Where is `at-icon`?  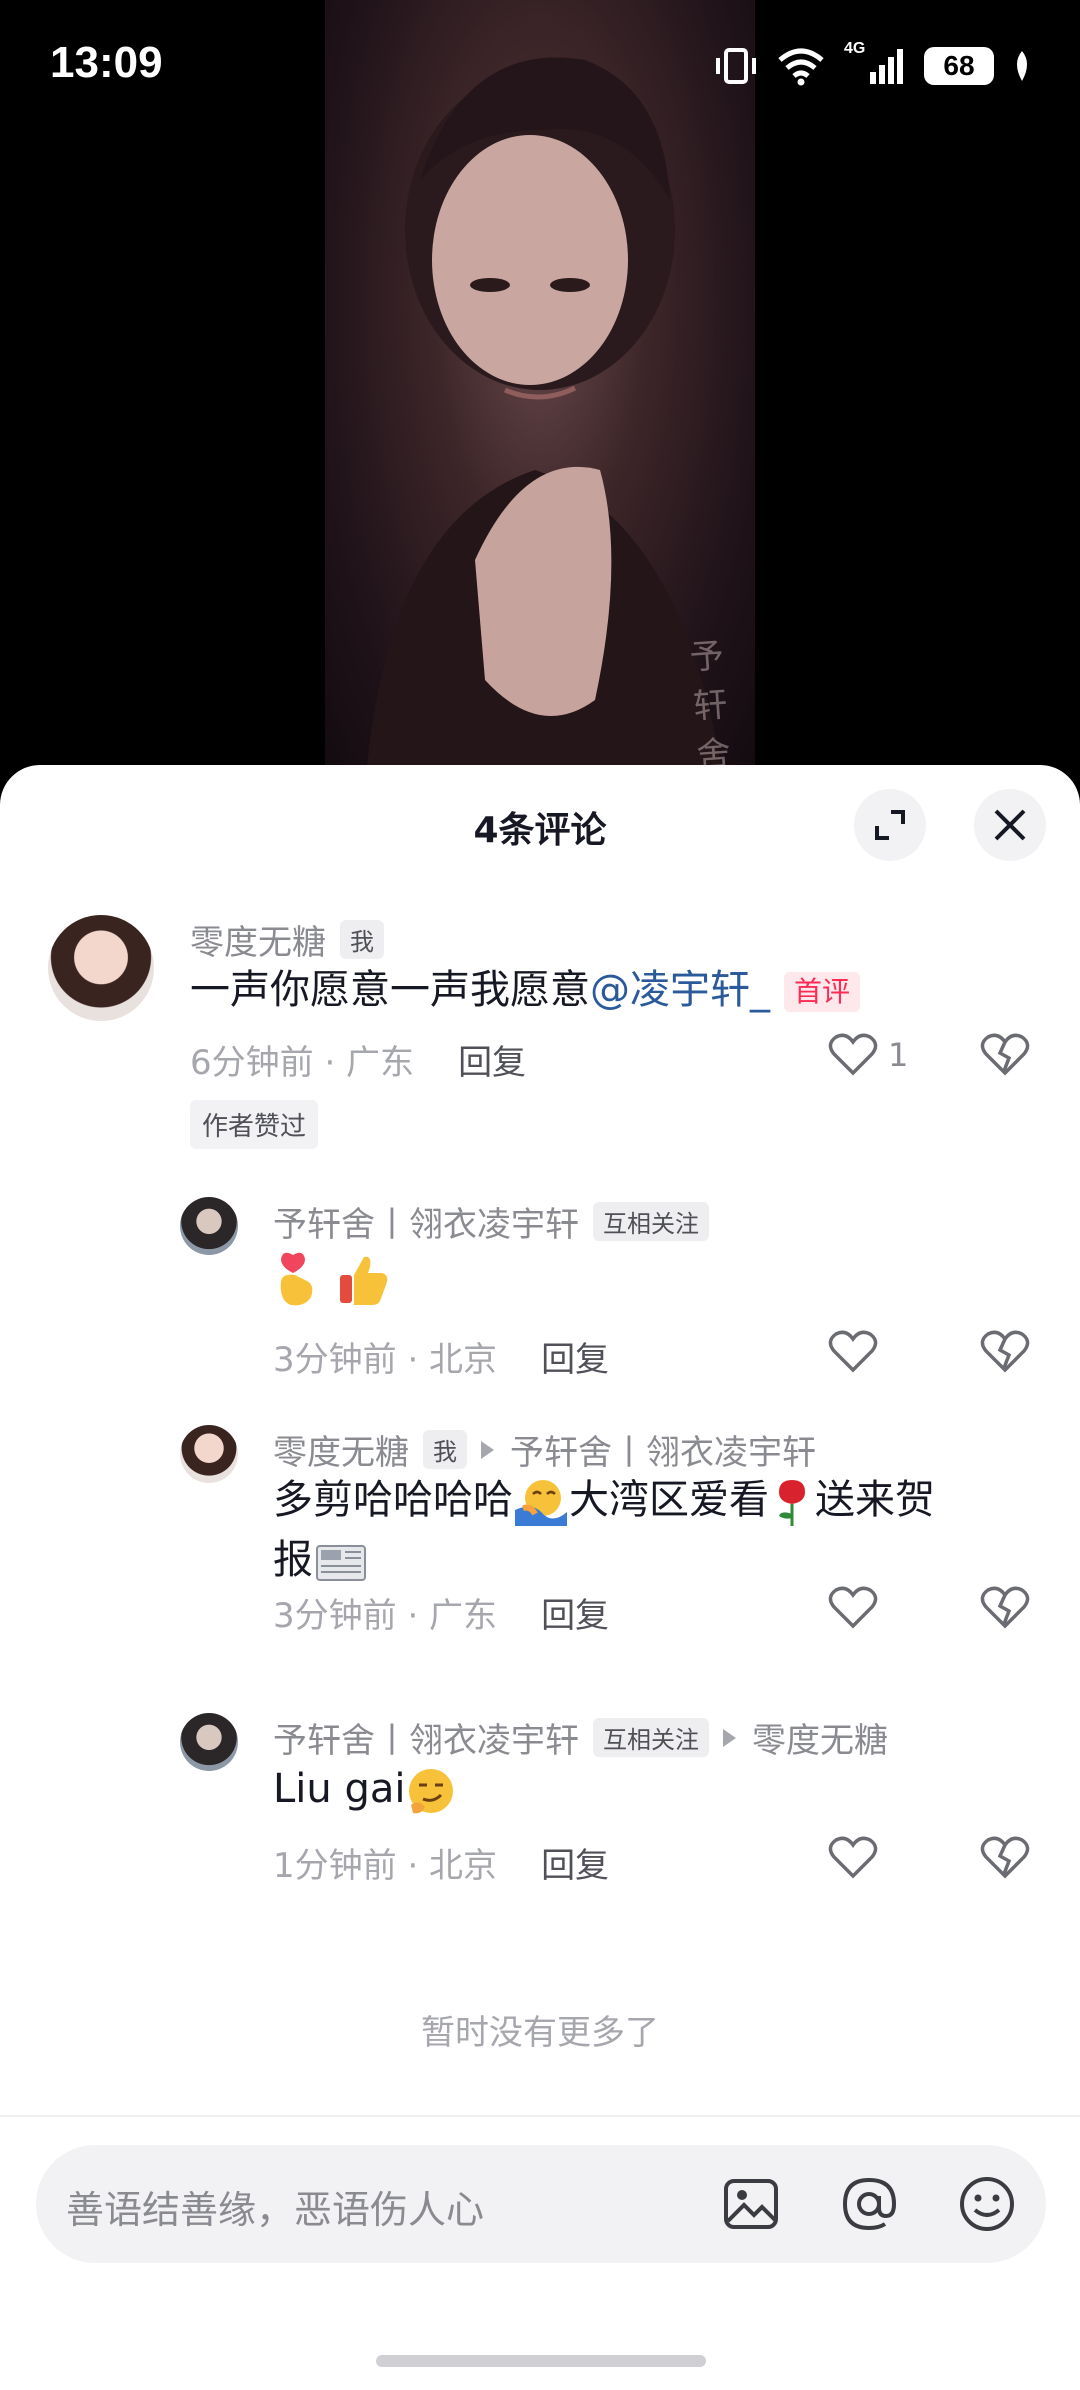
at-icon is located at coordinates (869, 2204).